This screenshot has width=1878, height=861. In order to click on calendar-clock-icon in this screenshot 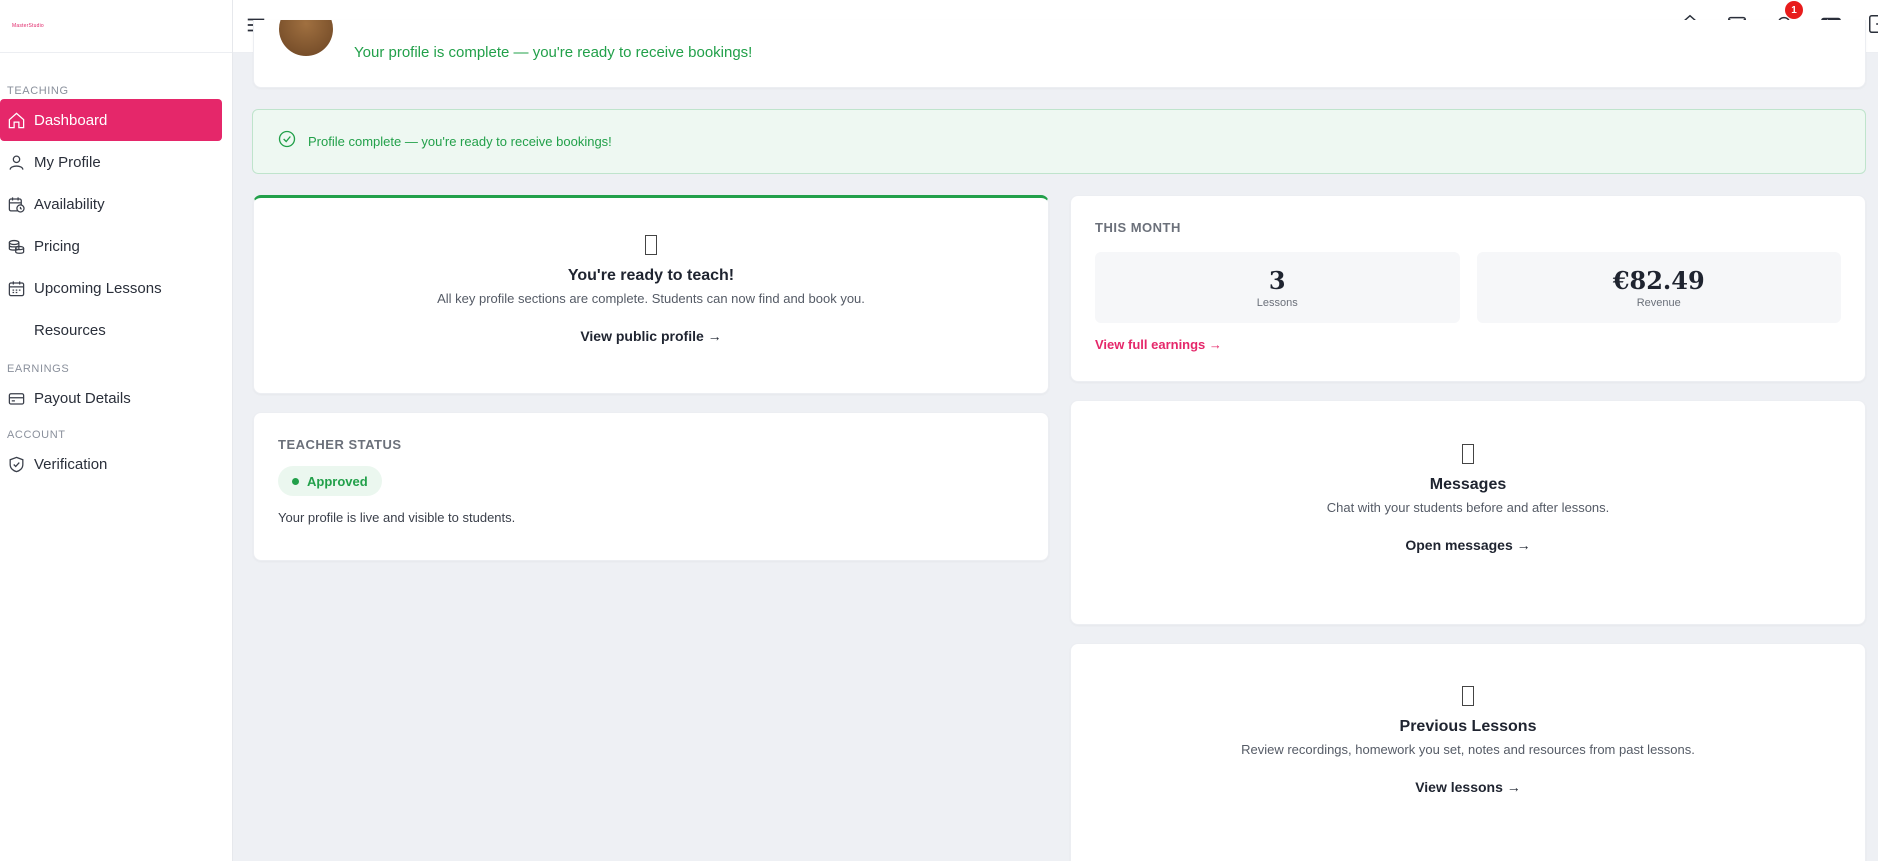, I will do `click(16, 204)`.